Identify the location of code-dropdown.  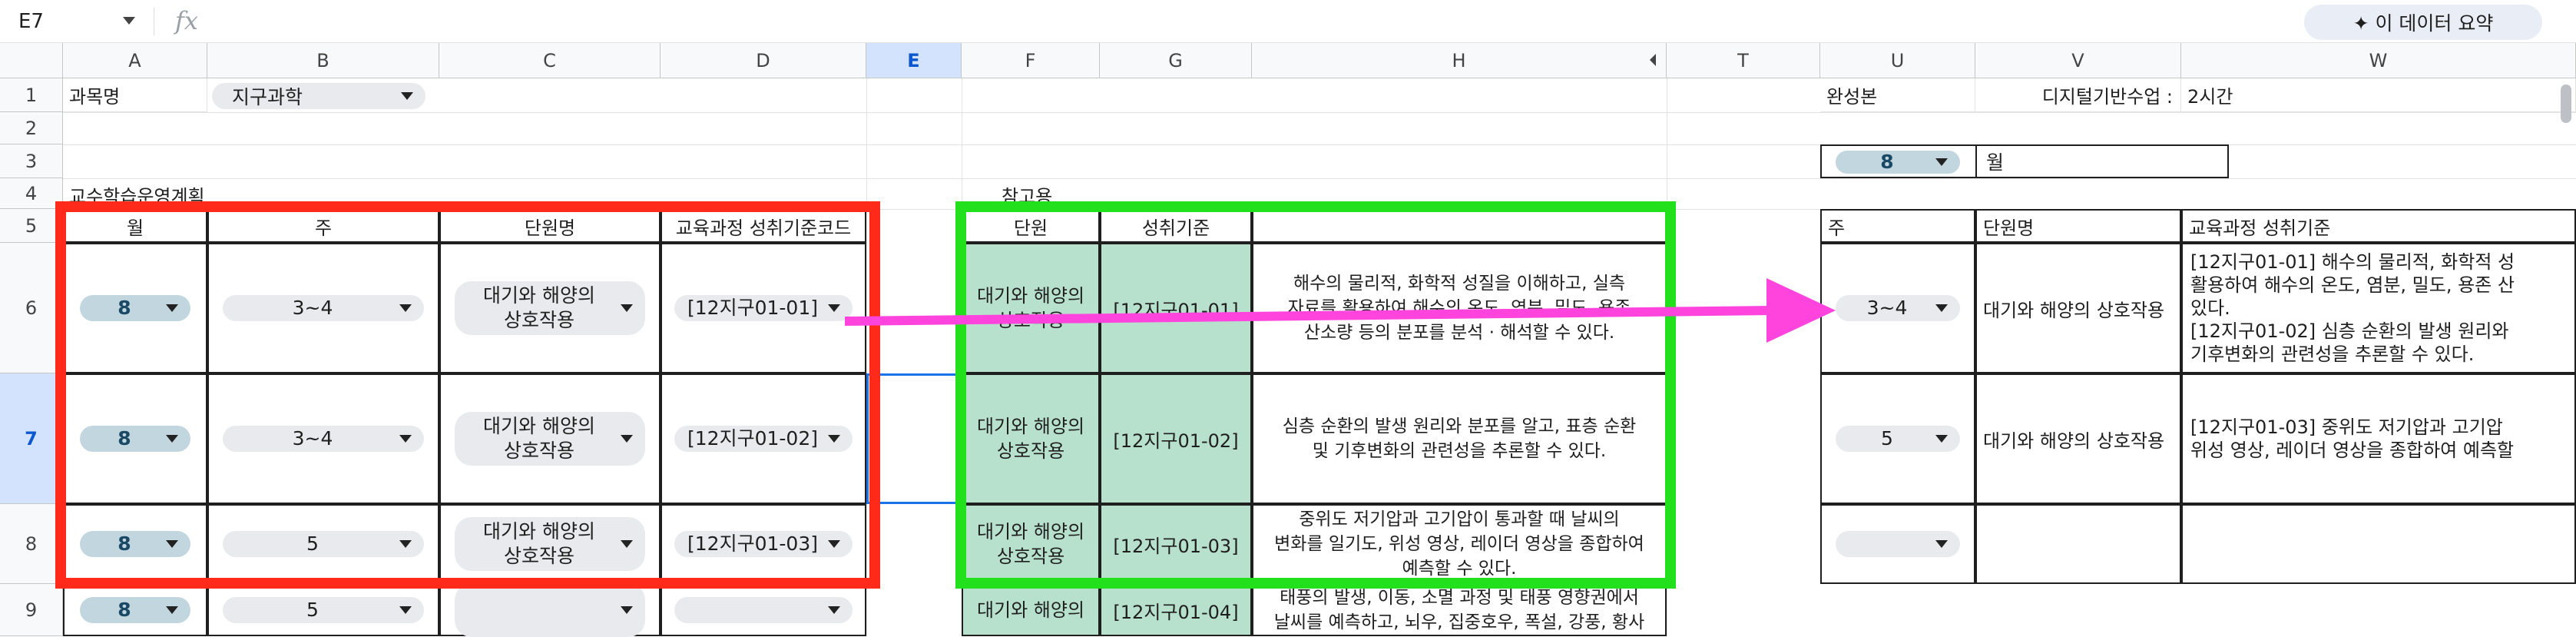
(763, 610).